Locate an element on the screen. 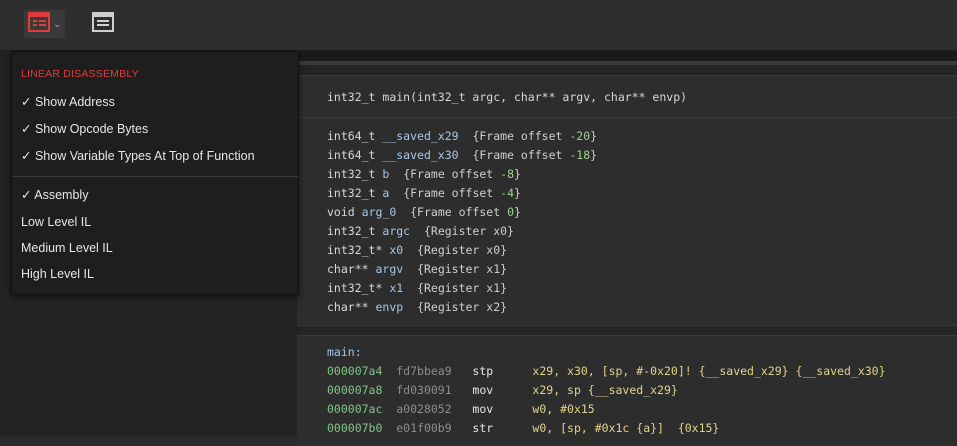  variable-name: a is located at coordinates (385, 193).